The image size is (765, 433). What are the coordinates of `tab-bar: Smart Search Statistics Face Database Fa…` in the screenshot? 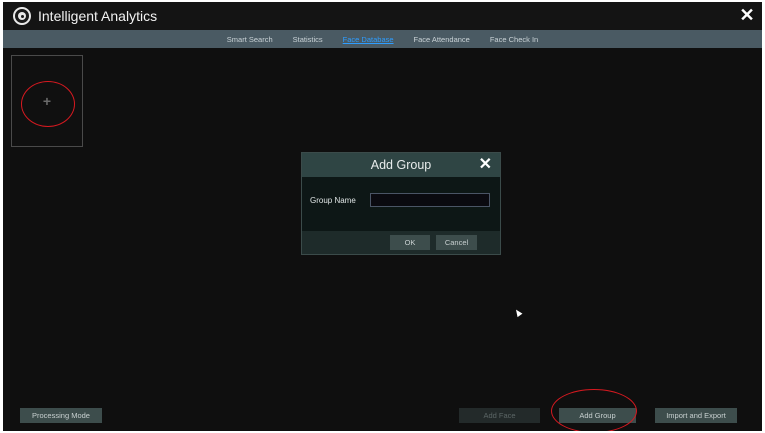 It's located at (382, 39).